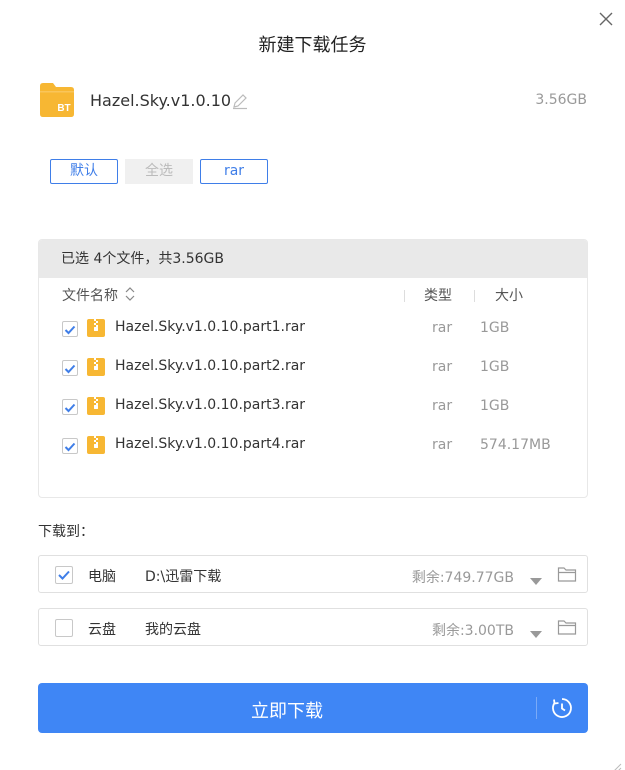 This screenshot has width=625, height=770. Describe the element at coordinates (617, 763) in the screenshot. I see `resize-grip` at that location.